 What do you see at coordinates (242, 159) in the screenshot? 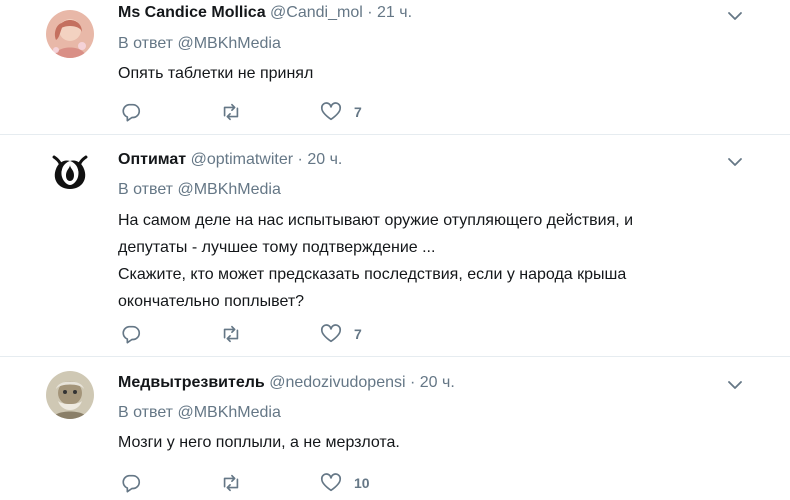
I see `user-handle: @optimatwiter` at bounding box center [242, 159].